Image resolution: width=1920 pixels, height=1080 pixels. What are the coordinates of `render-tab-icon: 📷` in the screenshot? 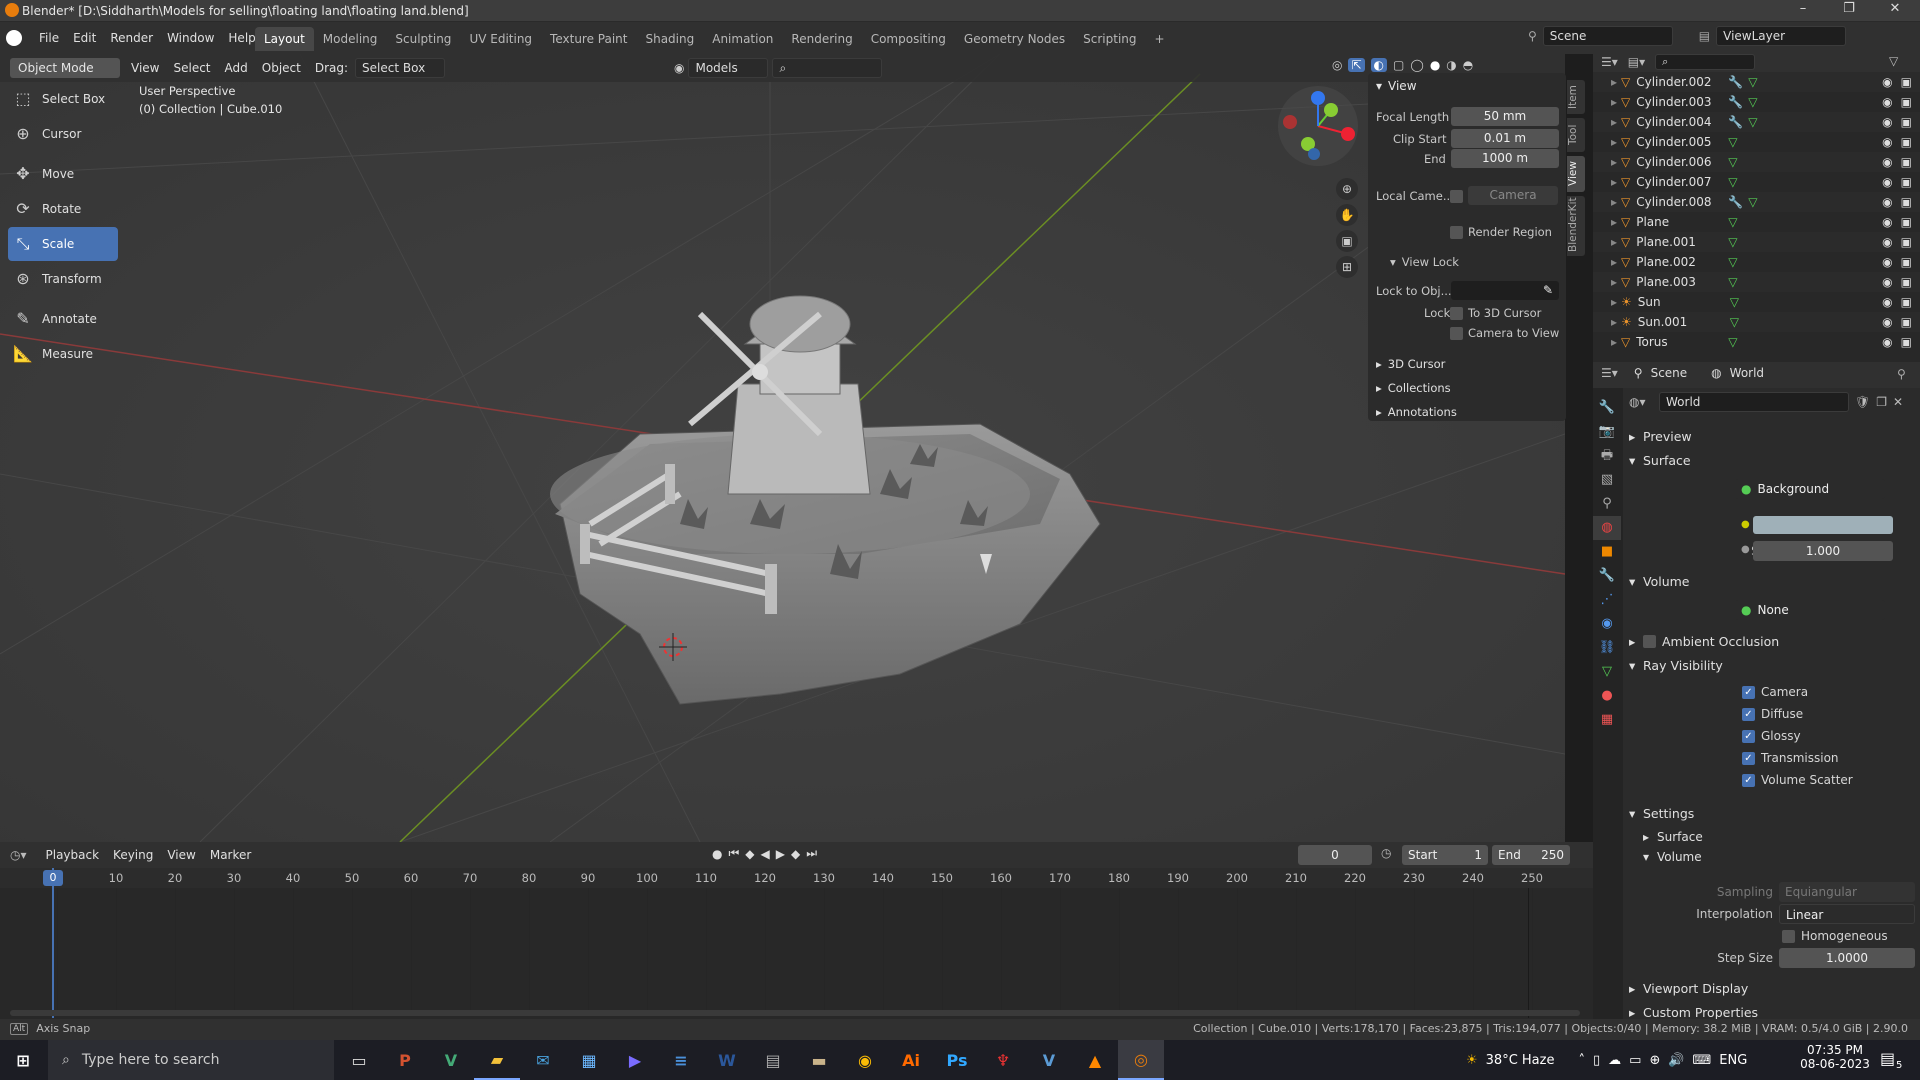 It's located at (1607, 432).